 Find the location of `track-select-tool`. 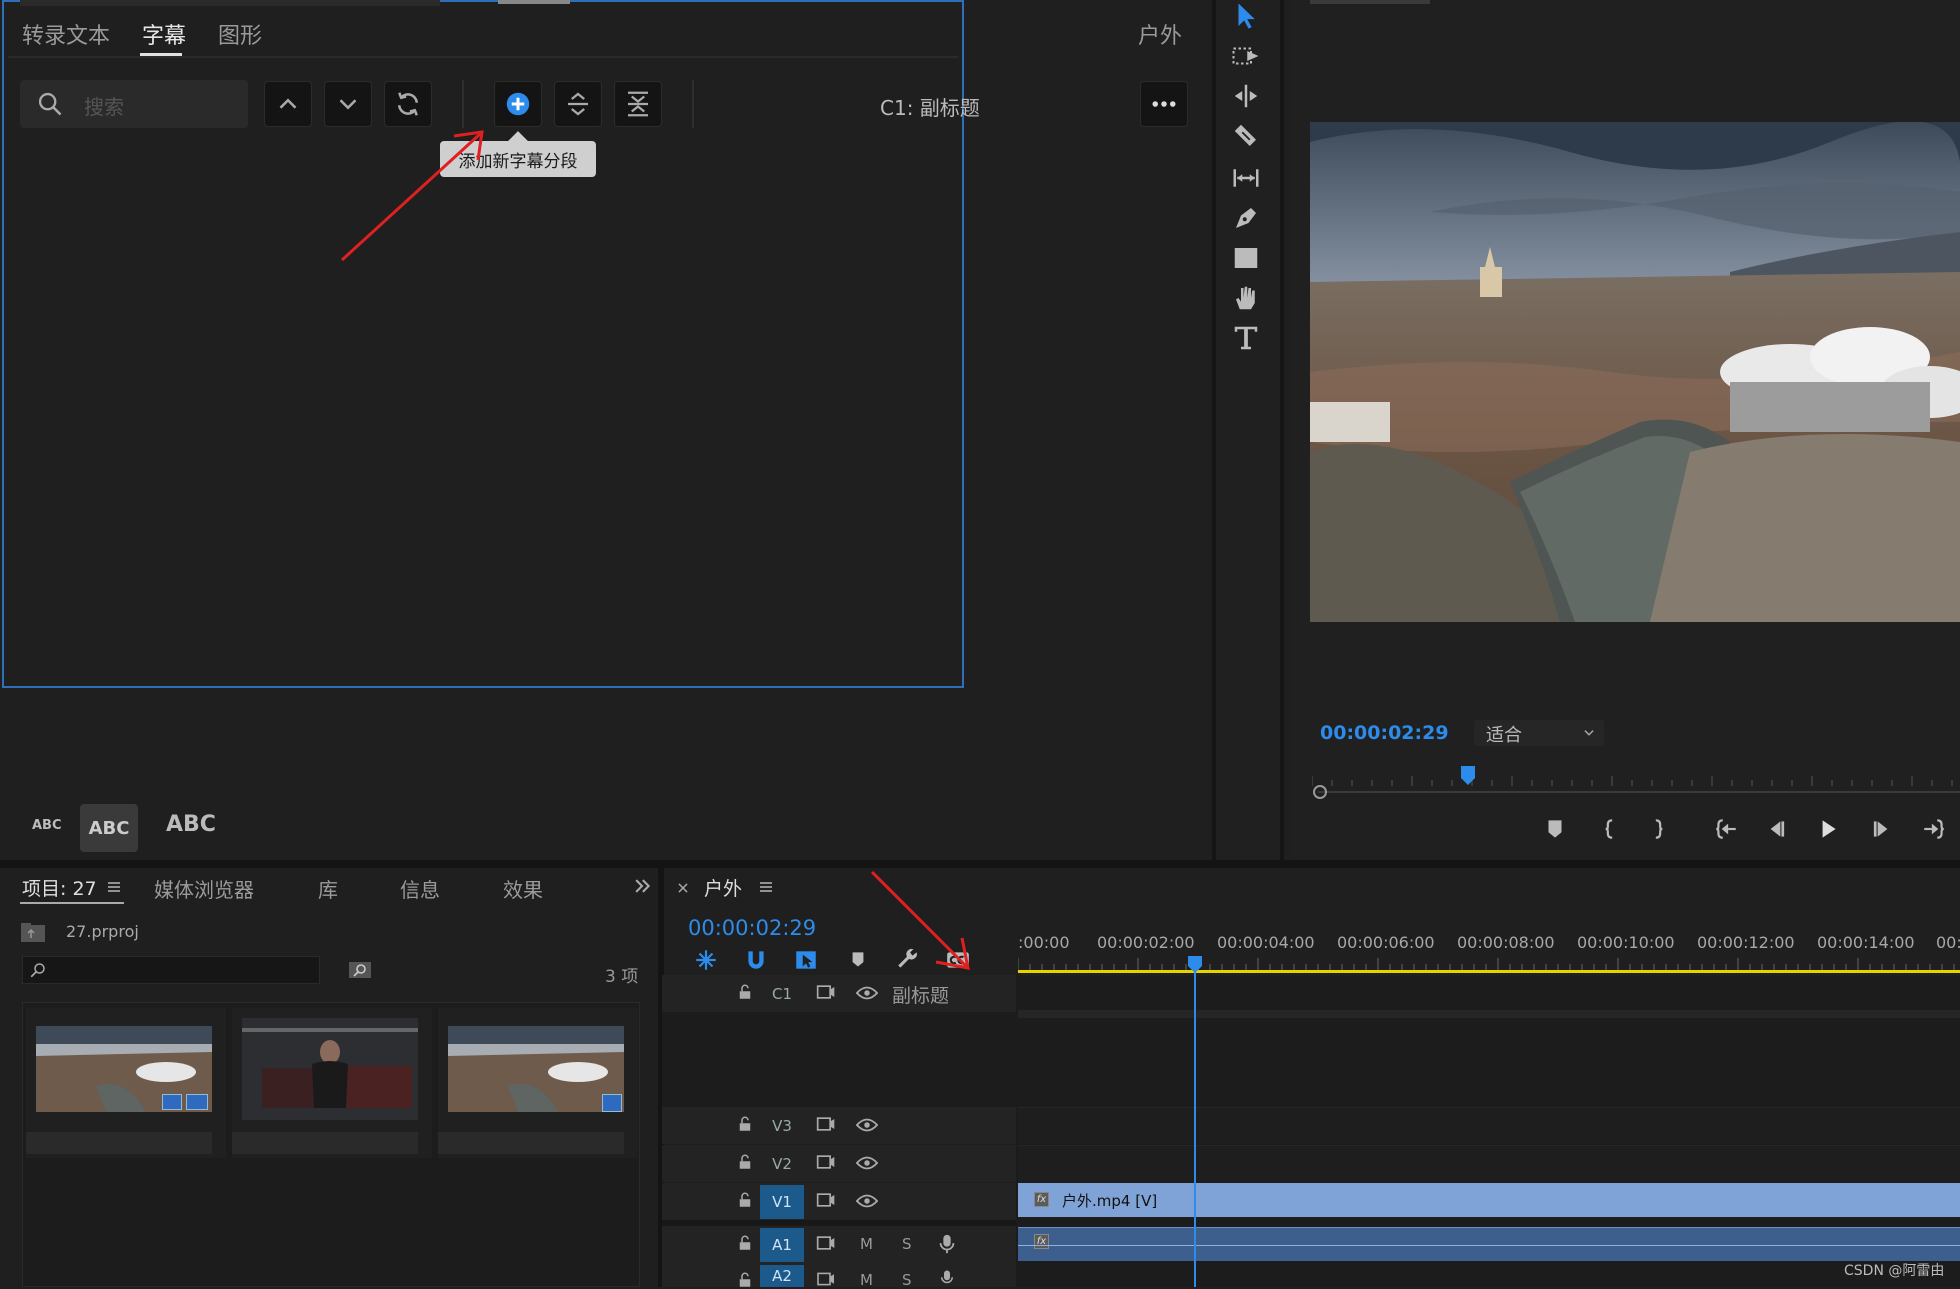

track-select-tool is located at coordinates (1246, 56).